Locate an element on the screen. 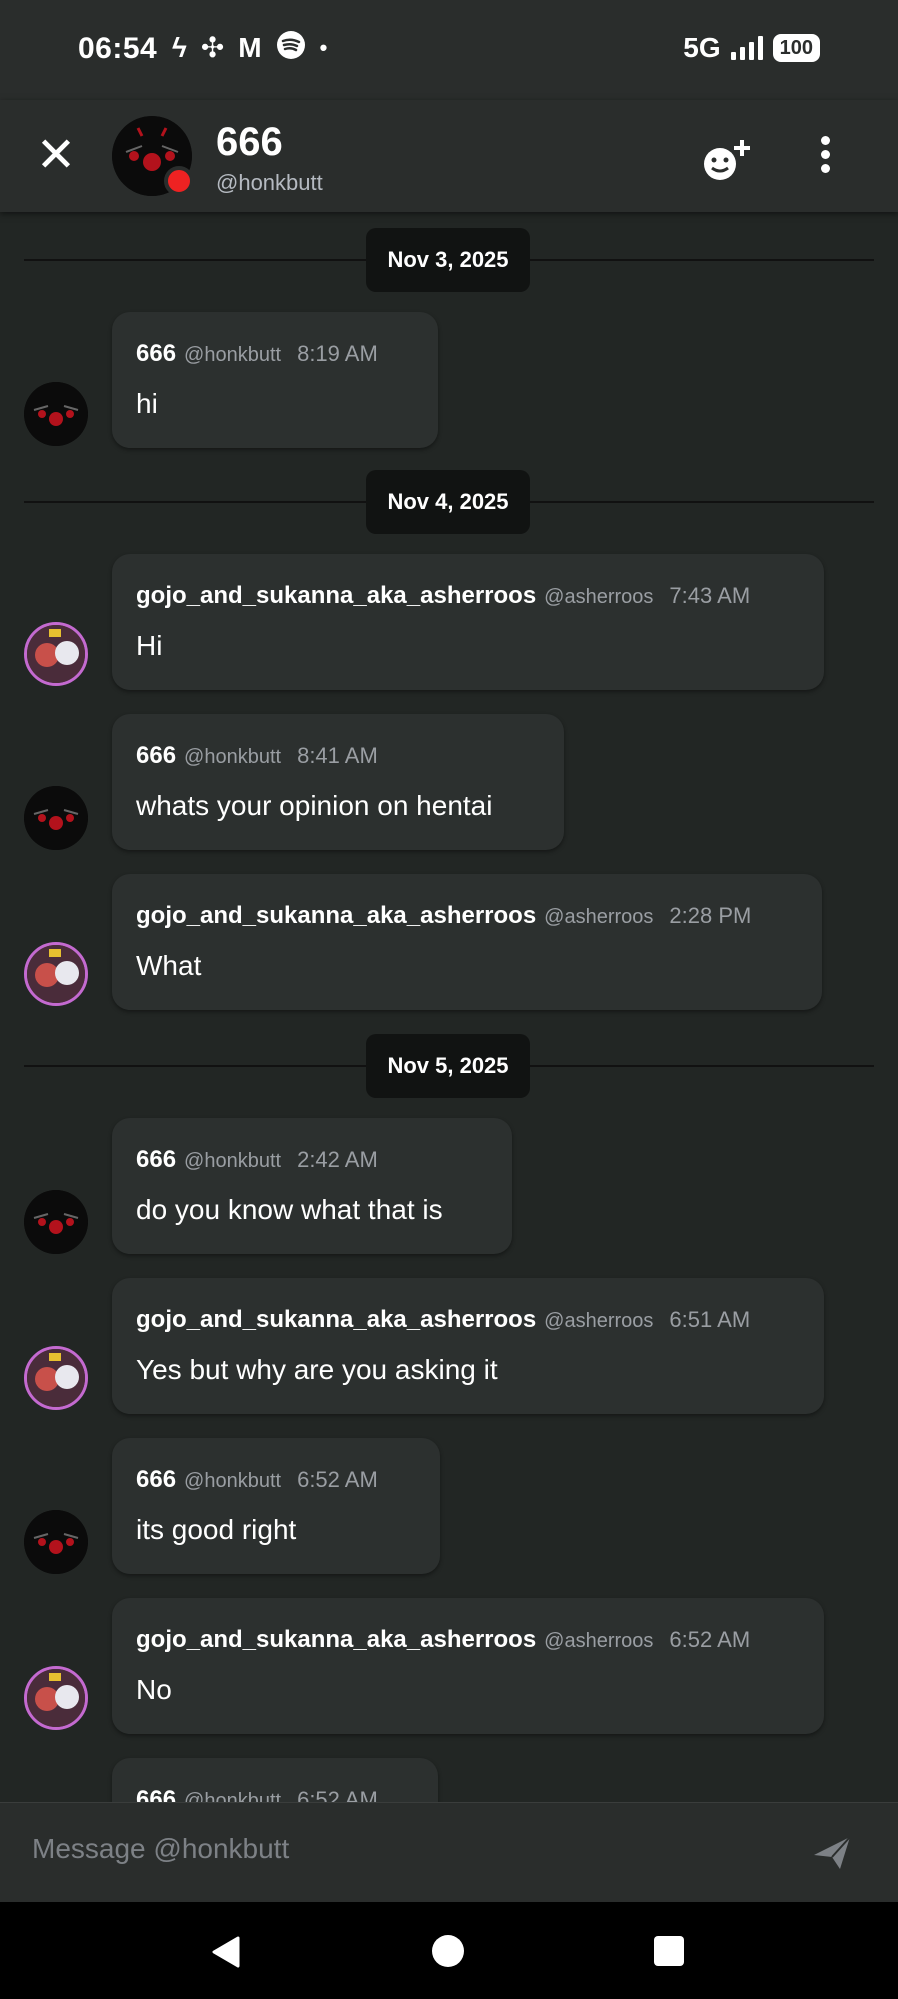 The image size is (898, 1999). close-icon: ✕ is located at coordinates (56, 156).